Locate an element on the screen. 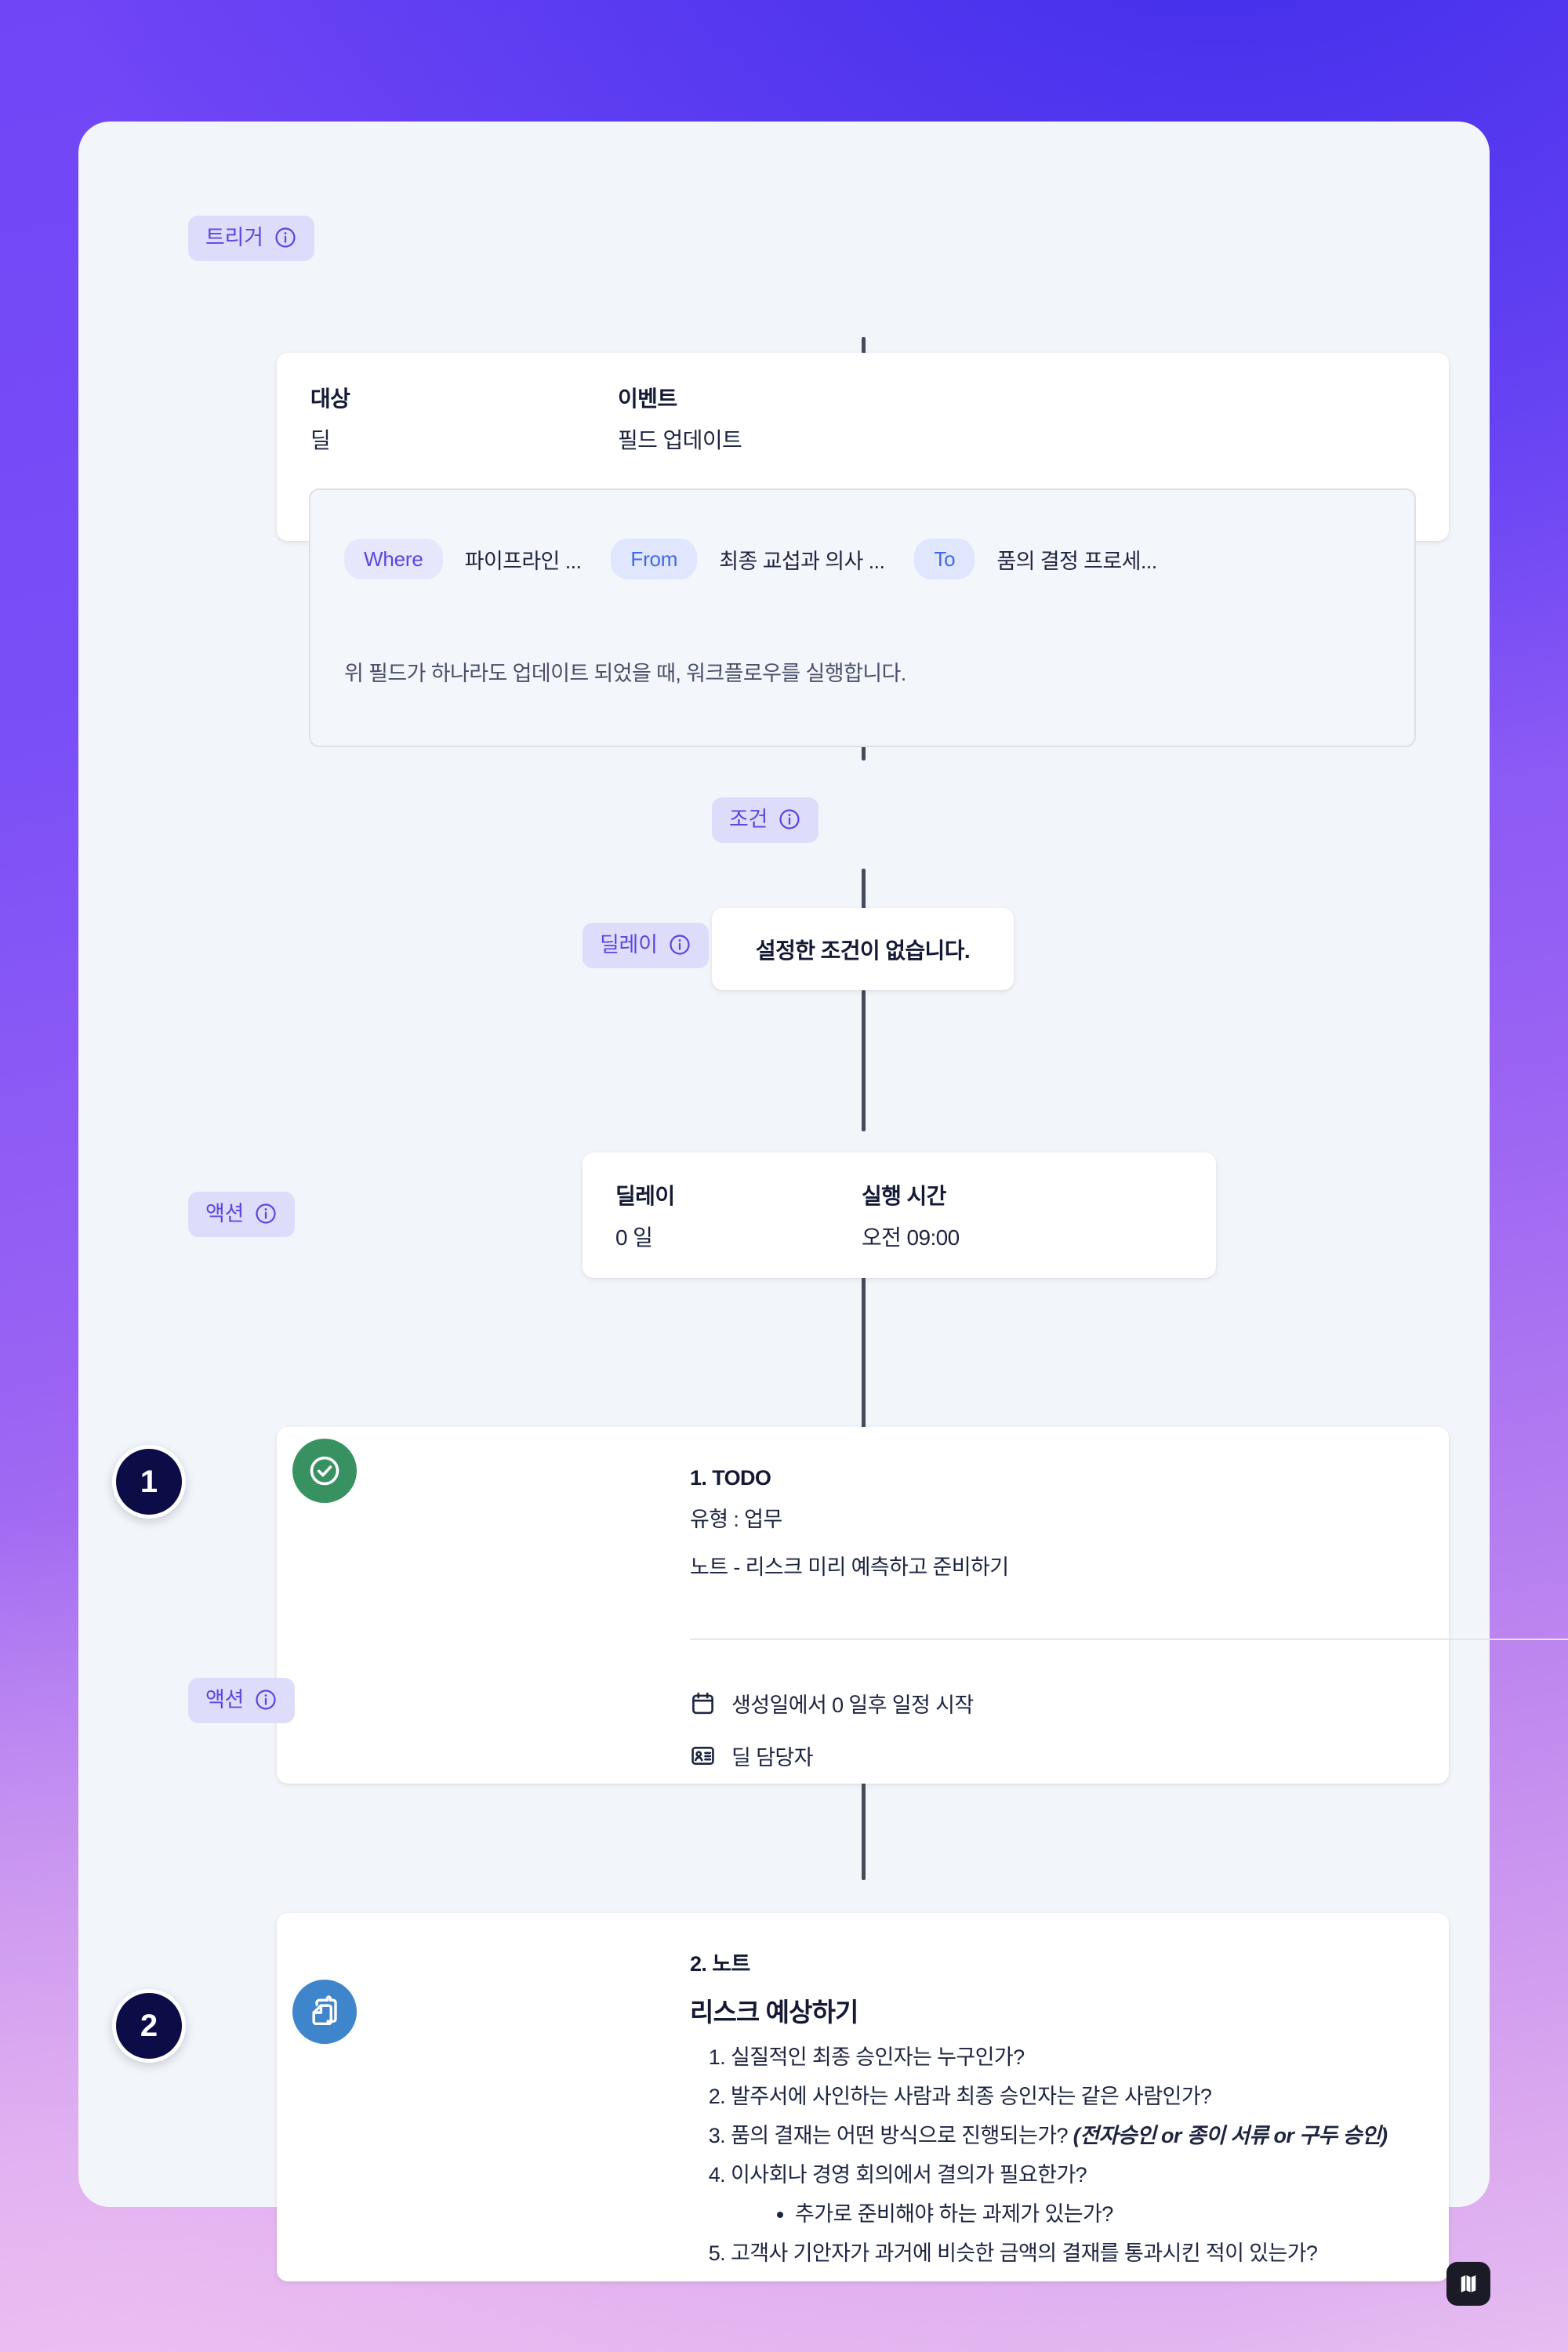  step-badge-2: 2 is located at coordinates (149, 2026).